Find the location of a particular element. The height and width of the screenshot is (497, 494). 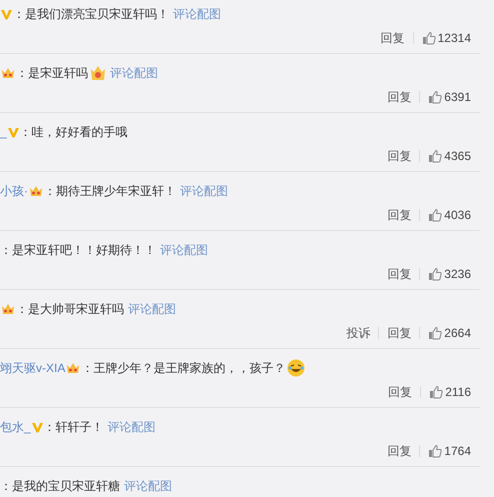

reply-link: 投诉 is located at coordinates (358, 333).